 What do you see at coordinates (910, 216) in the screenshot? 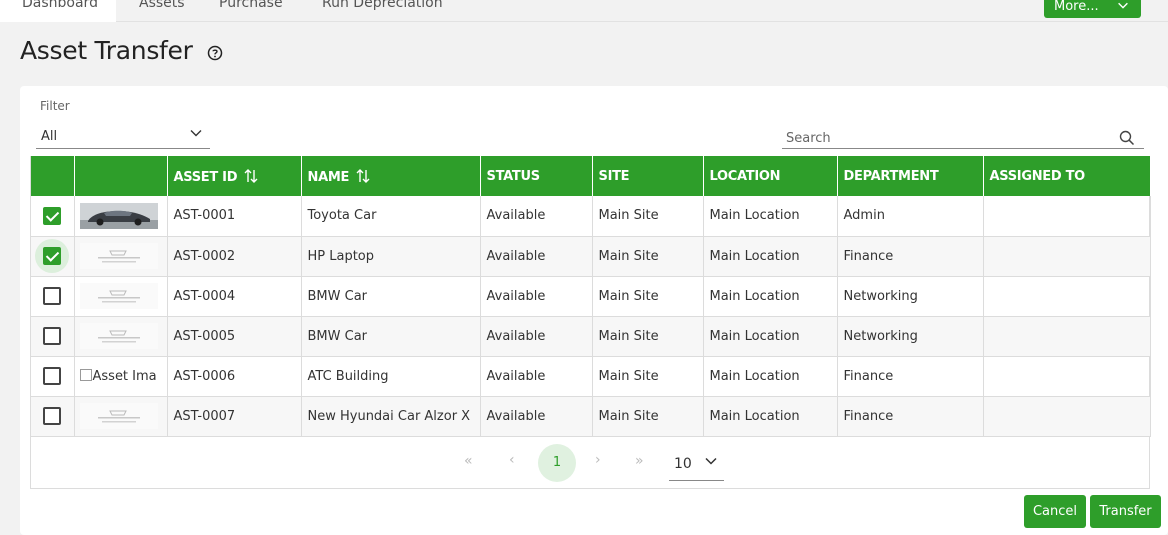
I see `department-cell: Admin` at bounding box center [910, 216].